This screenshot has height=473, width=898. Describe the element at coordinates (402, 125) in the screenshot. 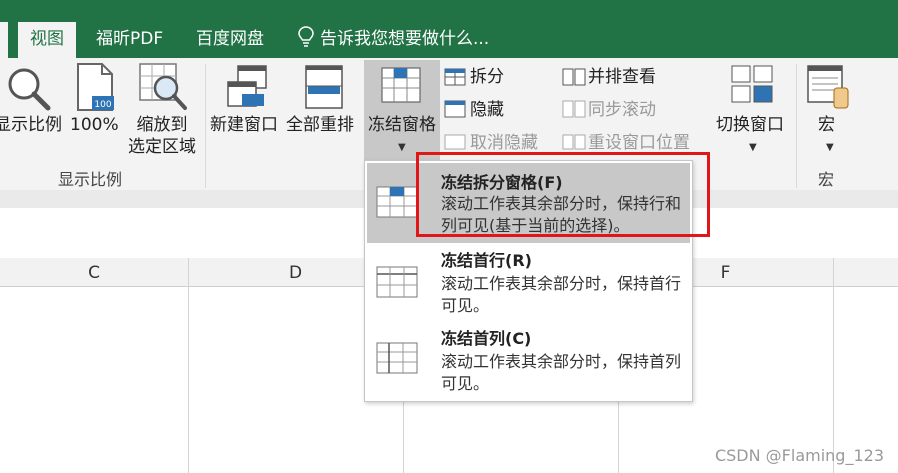

I see `freeze-panes-label: 冻结窗格` at that location.